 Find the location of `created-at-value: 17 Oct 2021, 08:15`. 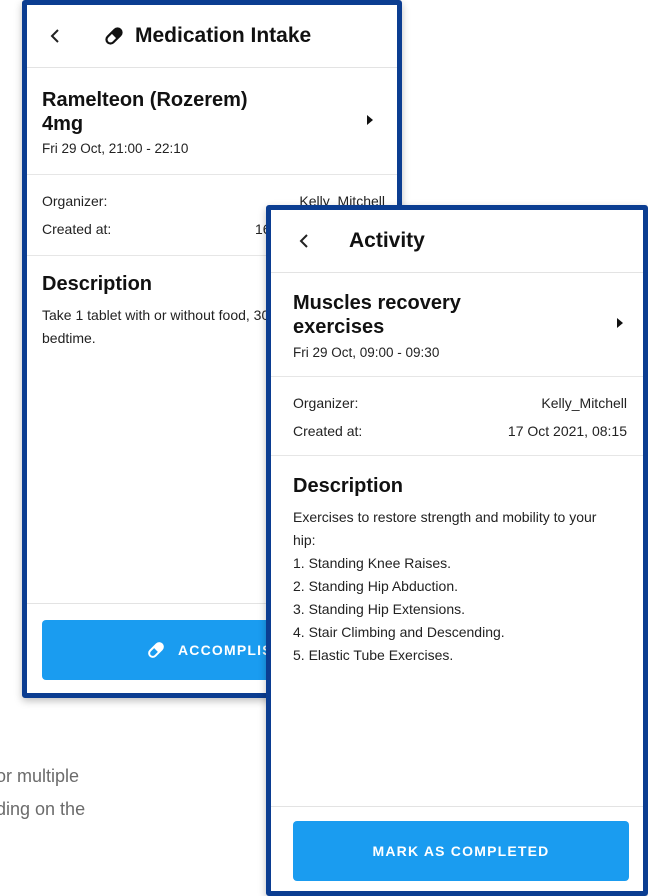

created-at-value: 17 Oct 2021, 08:15 is located at coordinates (567, 431).